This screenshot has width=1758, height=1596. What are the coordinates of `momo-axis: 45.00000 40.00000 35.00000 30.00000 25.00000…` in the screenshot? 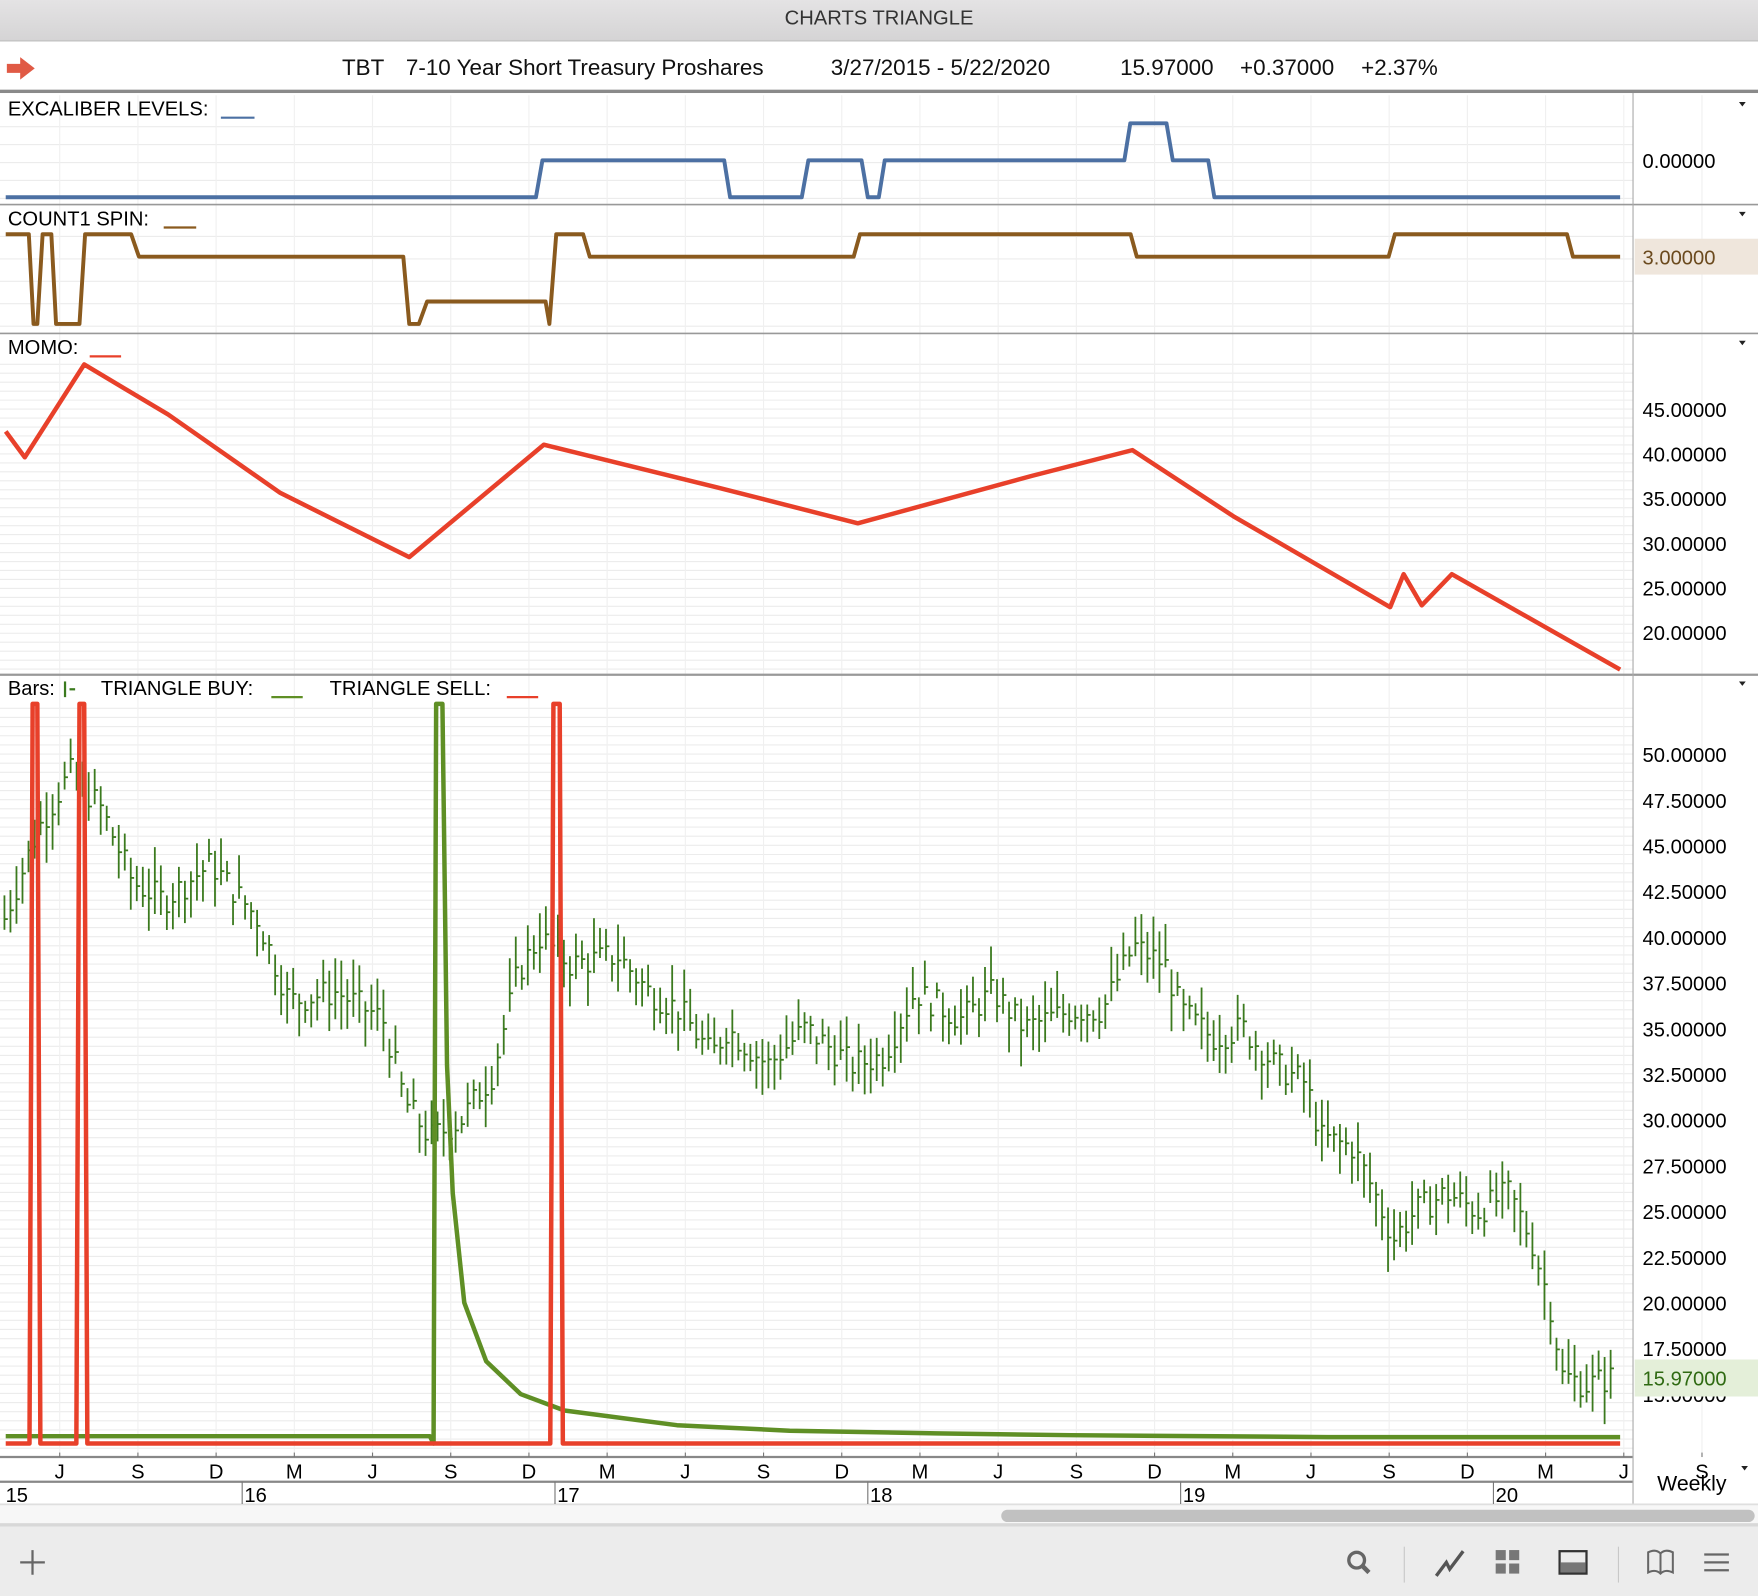 It's located at (1685, 522).